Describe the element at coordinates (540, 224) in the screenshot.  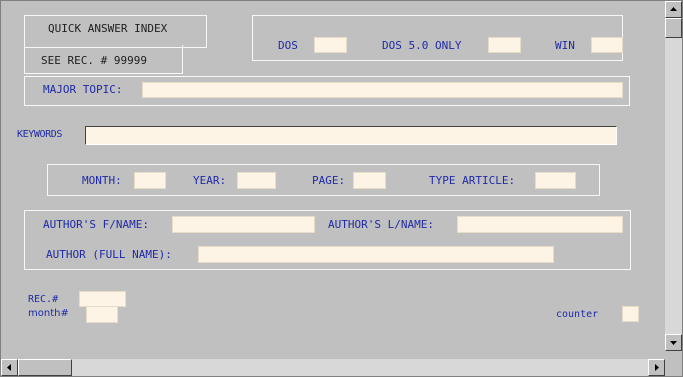
I see `author-last-field` at that location.